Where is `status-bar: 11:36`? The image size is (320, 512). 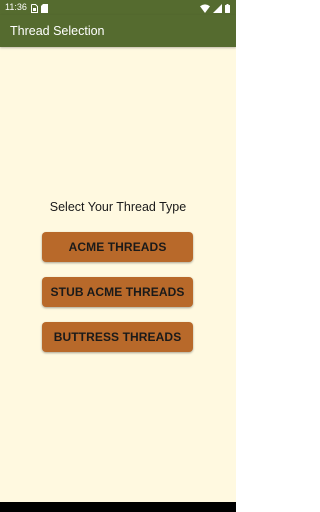
status-bar: 11:36 is located at coordinates (118, 7).